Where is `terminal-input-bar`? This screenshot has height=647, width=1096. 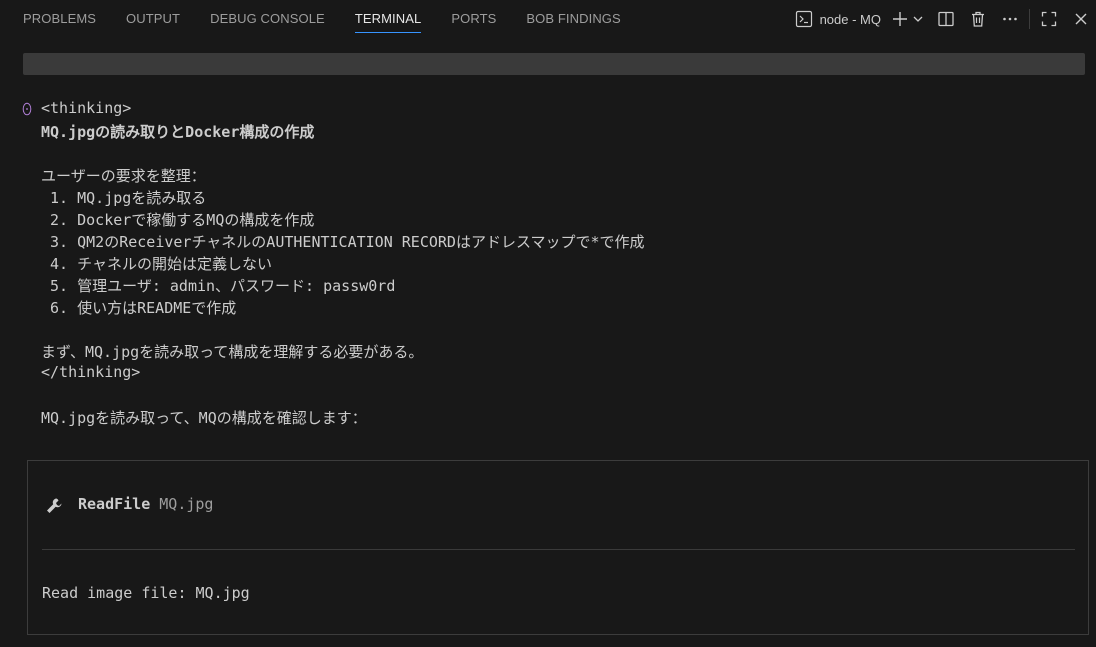 terminal-input-bar is located at coordinates (554, 64).